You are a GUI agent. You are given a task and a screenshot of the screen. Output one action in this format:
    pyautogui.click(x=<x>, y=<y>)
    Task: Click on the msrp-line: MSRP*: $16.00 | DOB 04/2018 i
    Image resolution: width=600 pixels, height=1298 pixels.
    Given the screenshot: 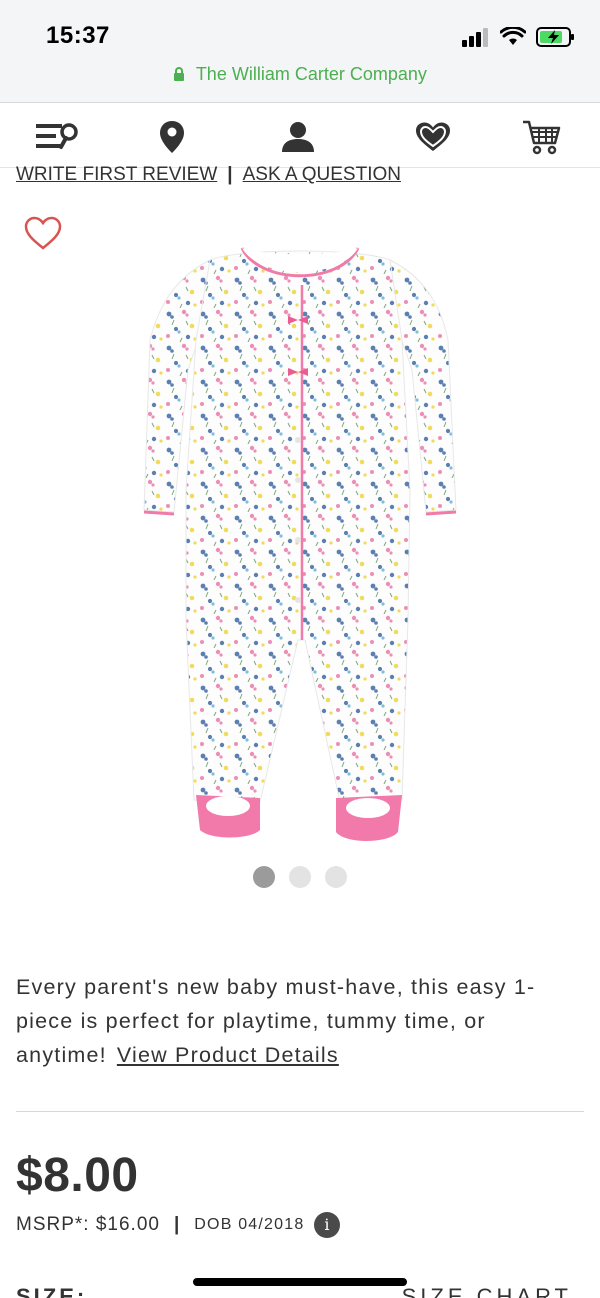 What is the action you would take?
    pyautogui.click(x=178, y=1225)
    